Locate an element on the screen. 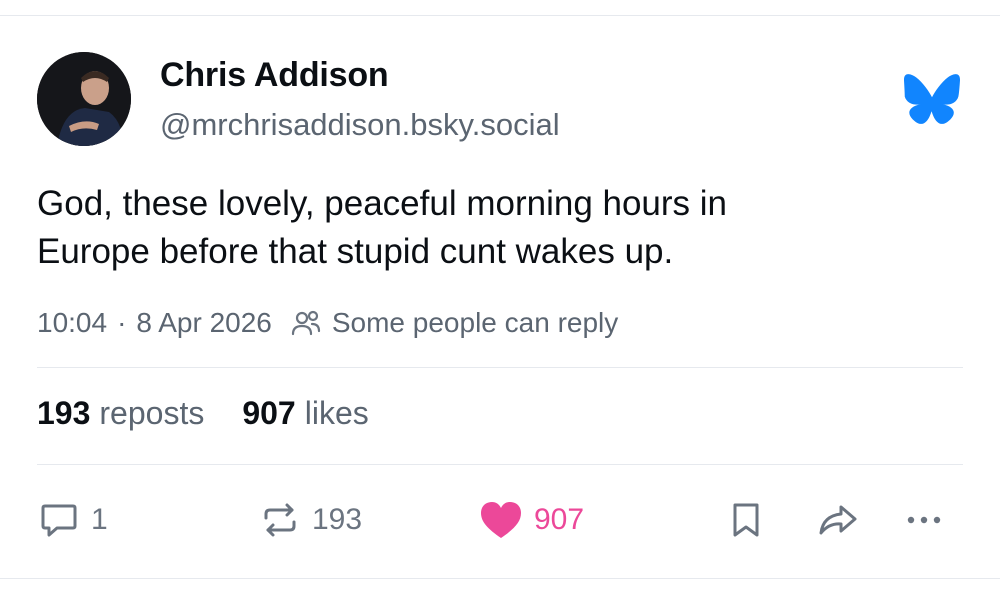 This screenshot has height=592, width=1000. reposts-count: 193 is located at coordinates (63, 413).